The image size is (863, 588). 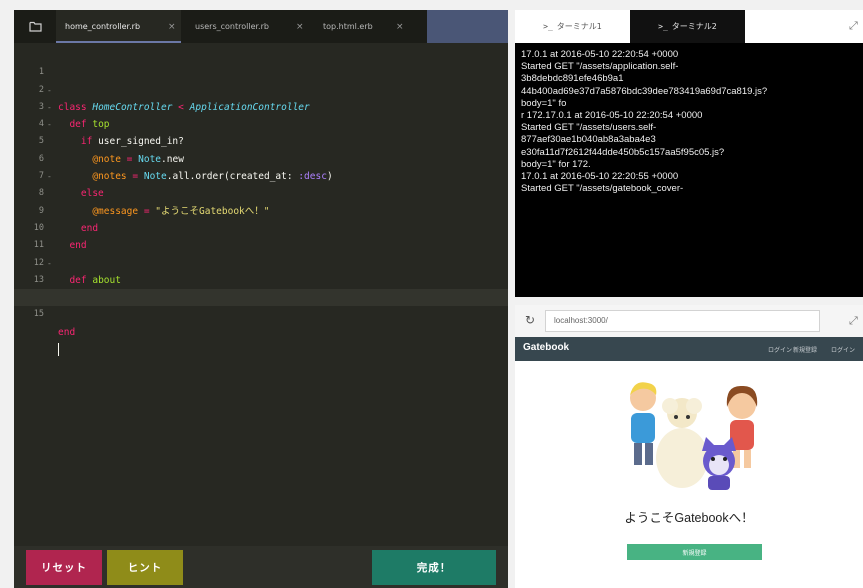 What do you see at coordinates (694, 436) in the screenshot?
I see `characters-illustration` at bounding box center [694, 436].